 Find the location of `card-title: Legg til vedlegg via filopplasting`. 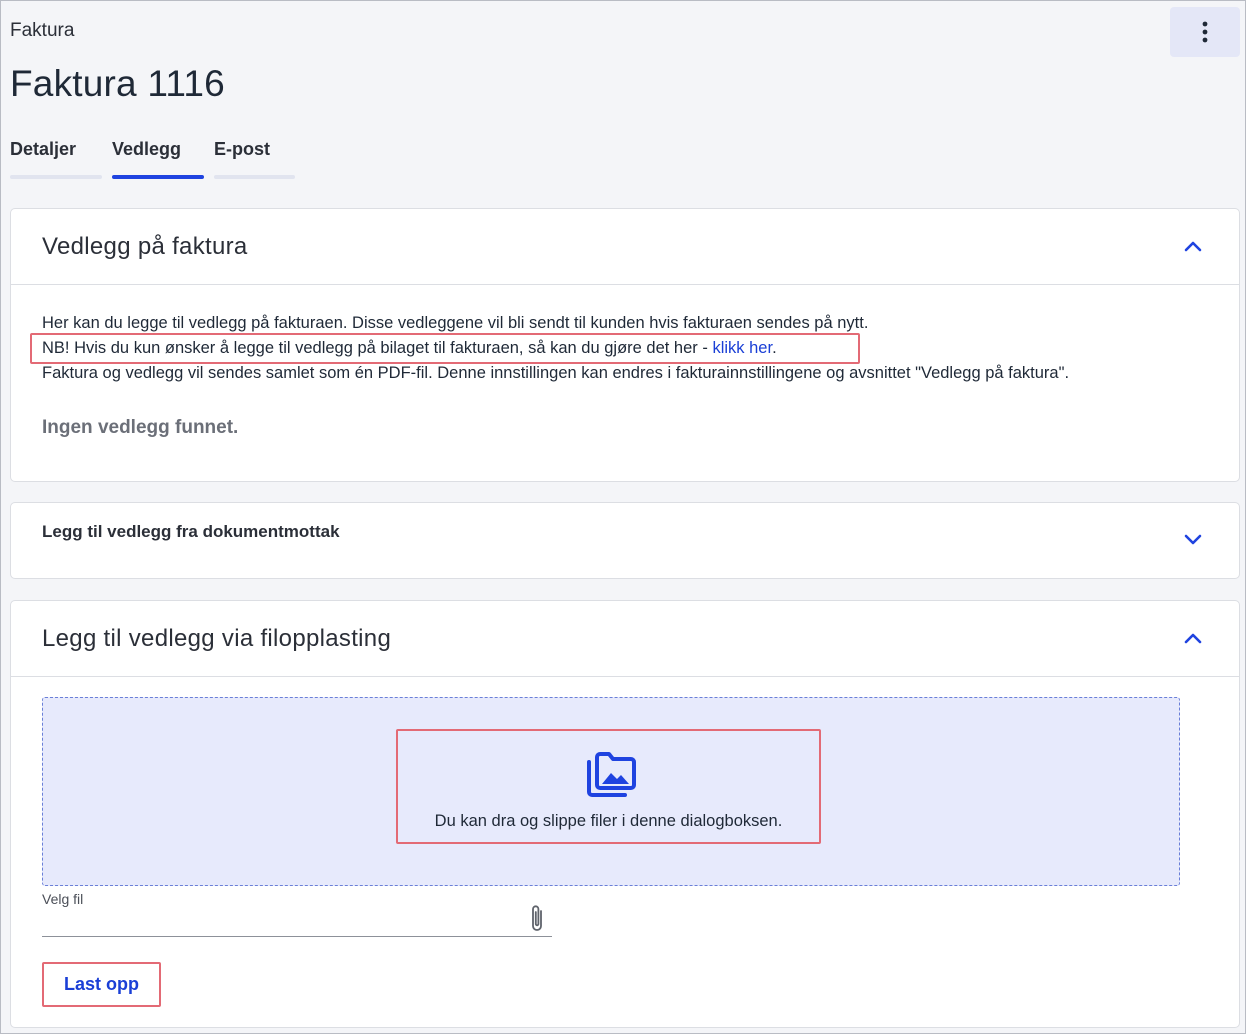

card-title: Legg til vedlegg via filopplasting is located at coordinates (217, 638).